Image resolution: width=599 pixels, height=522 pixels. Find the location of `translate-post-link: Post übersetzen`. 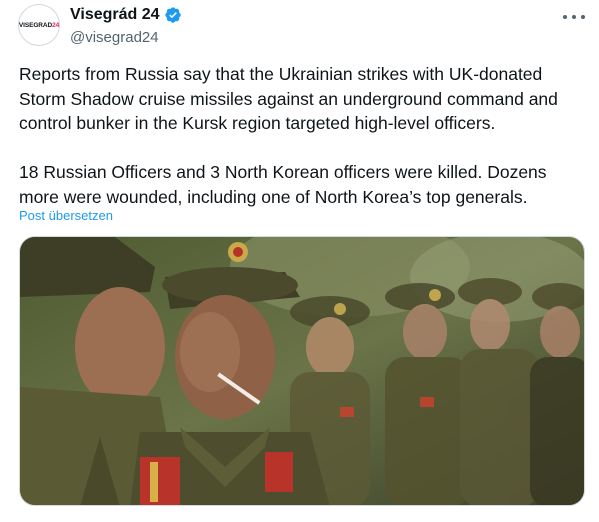

translate-post-link: Post übersetzen is located at coordinates (66, 215).